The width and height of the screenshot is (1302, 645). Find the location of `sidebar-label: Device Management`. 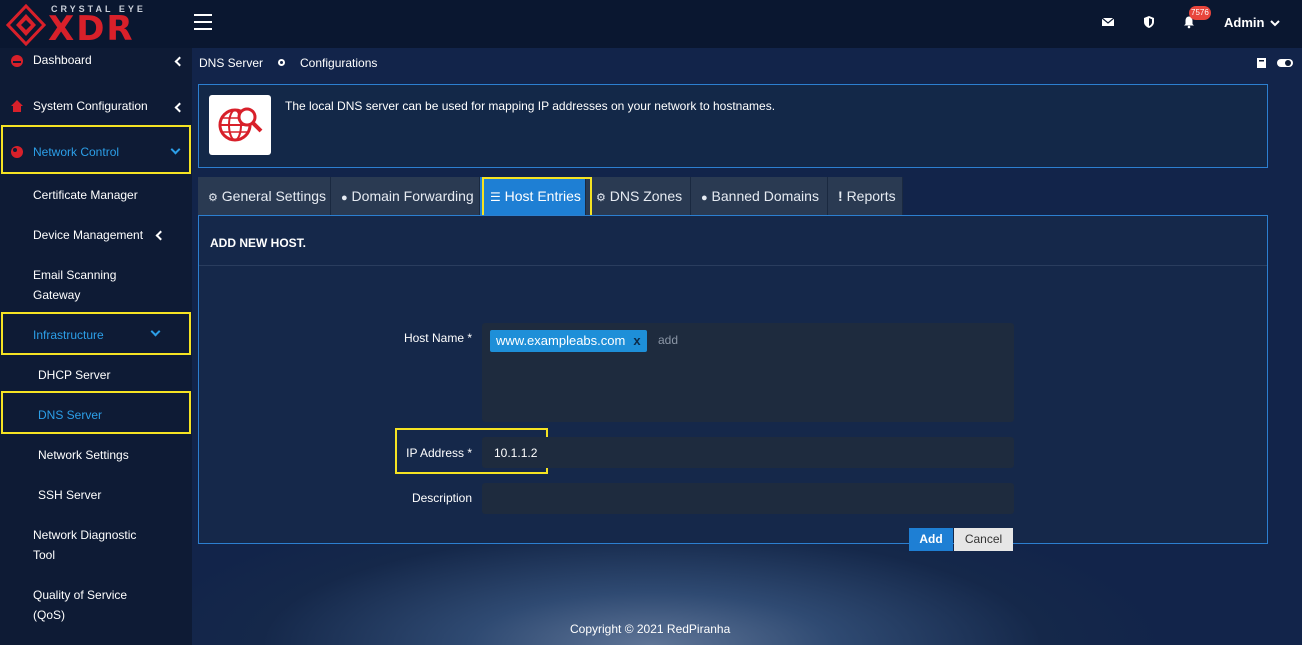

sidebar-label: Device Management is located at coordinates (88, 235).